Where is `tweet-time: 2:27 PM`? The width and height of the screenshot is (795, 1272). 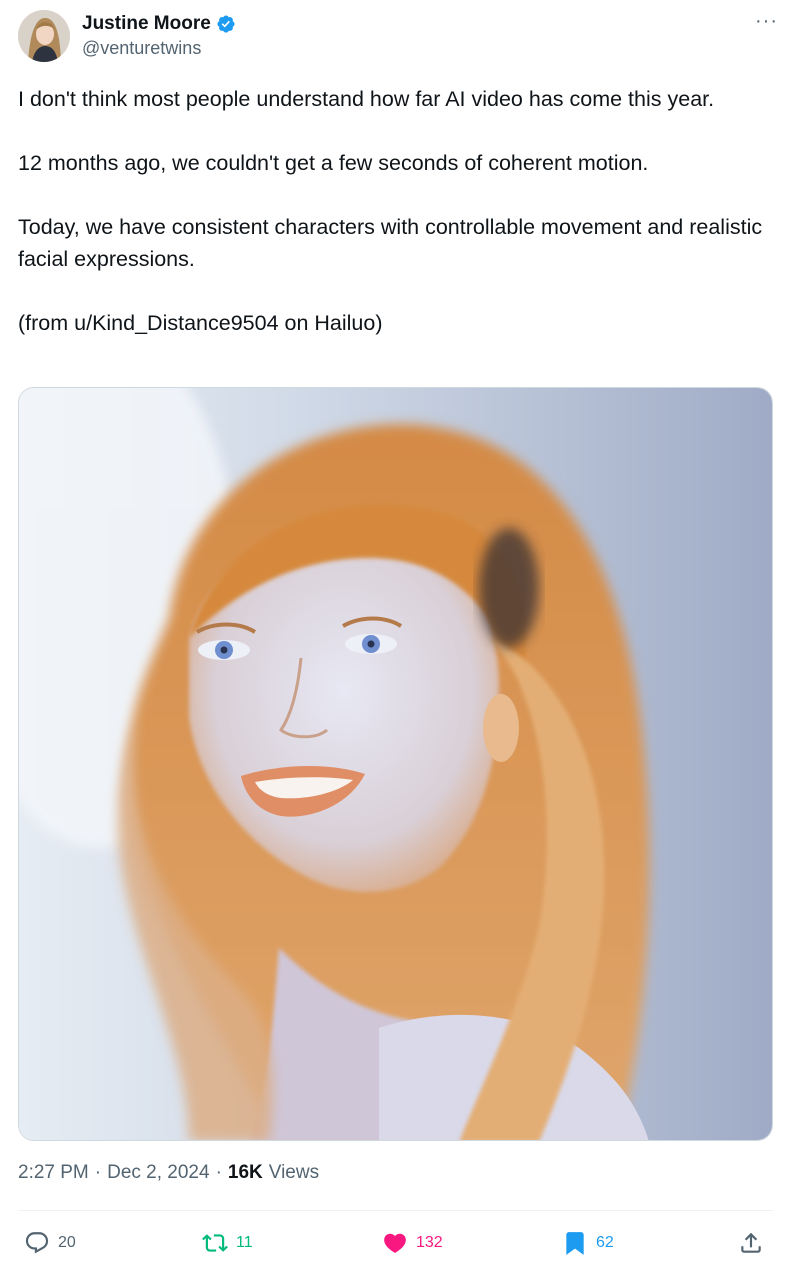
tweet-time: 2:27 PM is located at coordinates (53, 1173).